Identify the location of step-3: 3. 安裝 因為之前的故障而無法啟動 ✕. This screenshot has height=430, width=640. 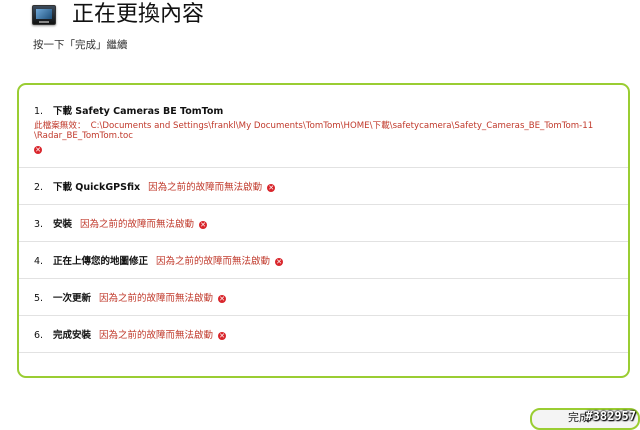
(323, 223).